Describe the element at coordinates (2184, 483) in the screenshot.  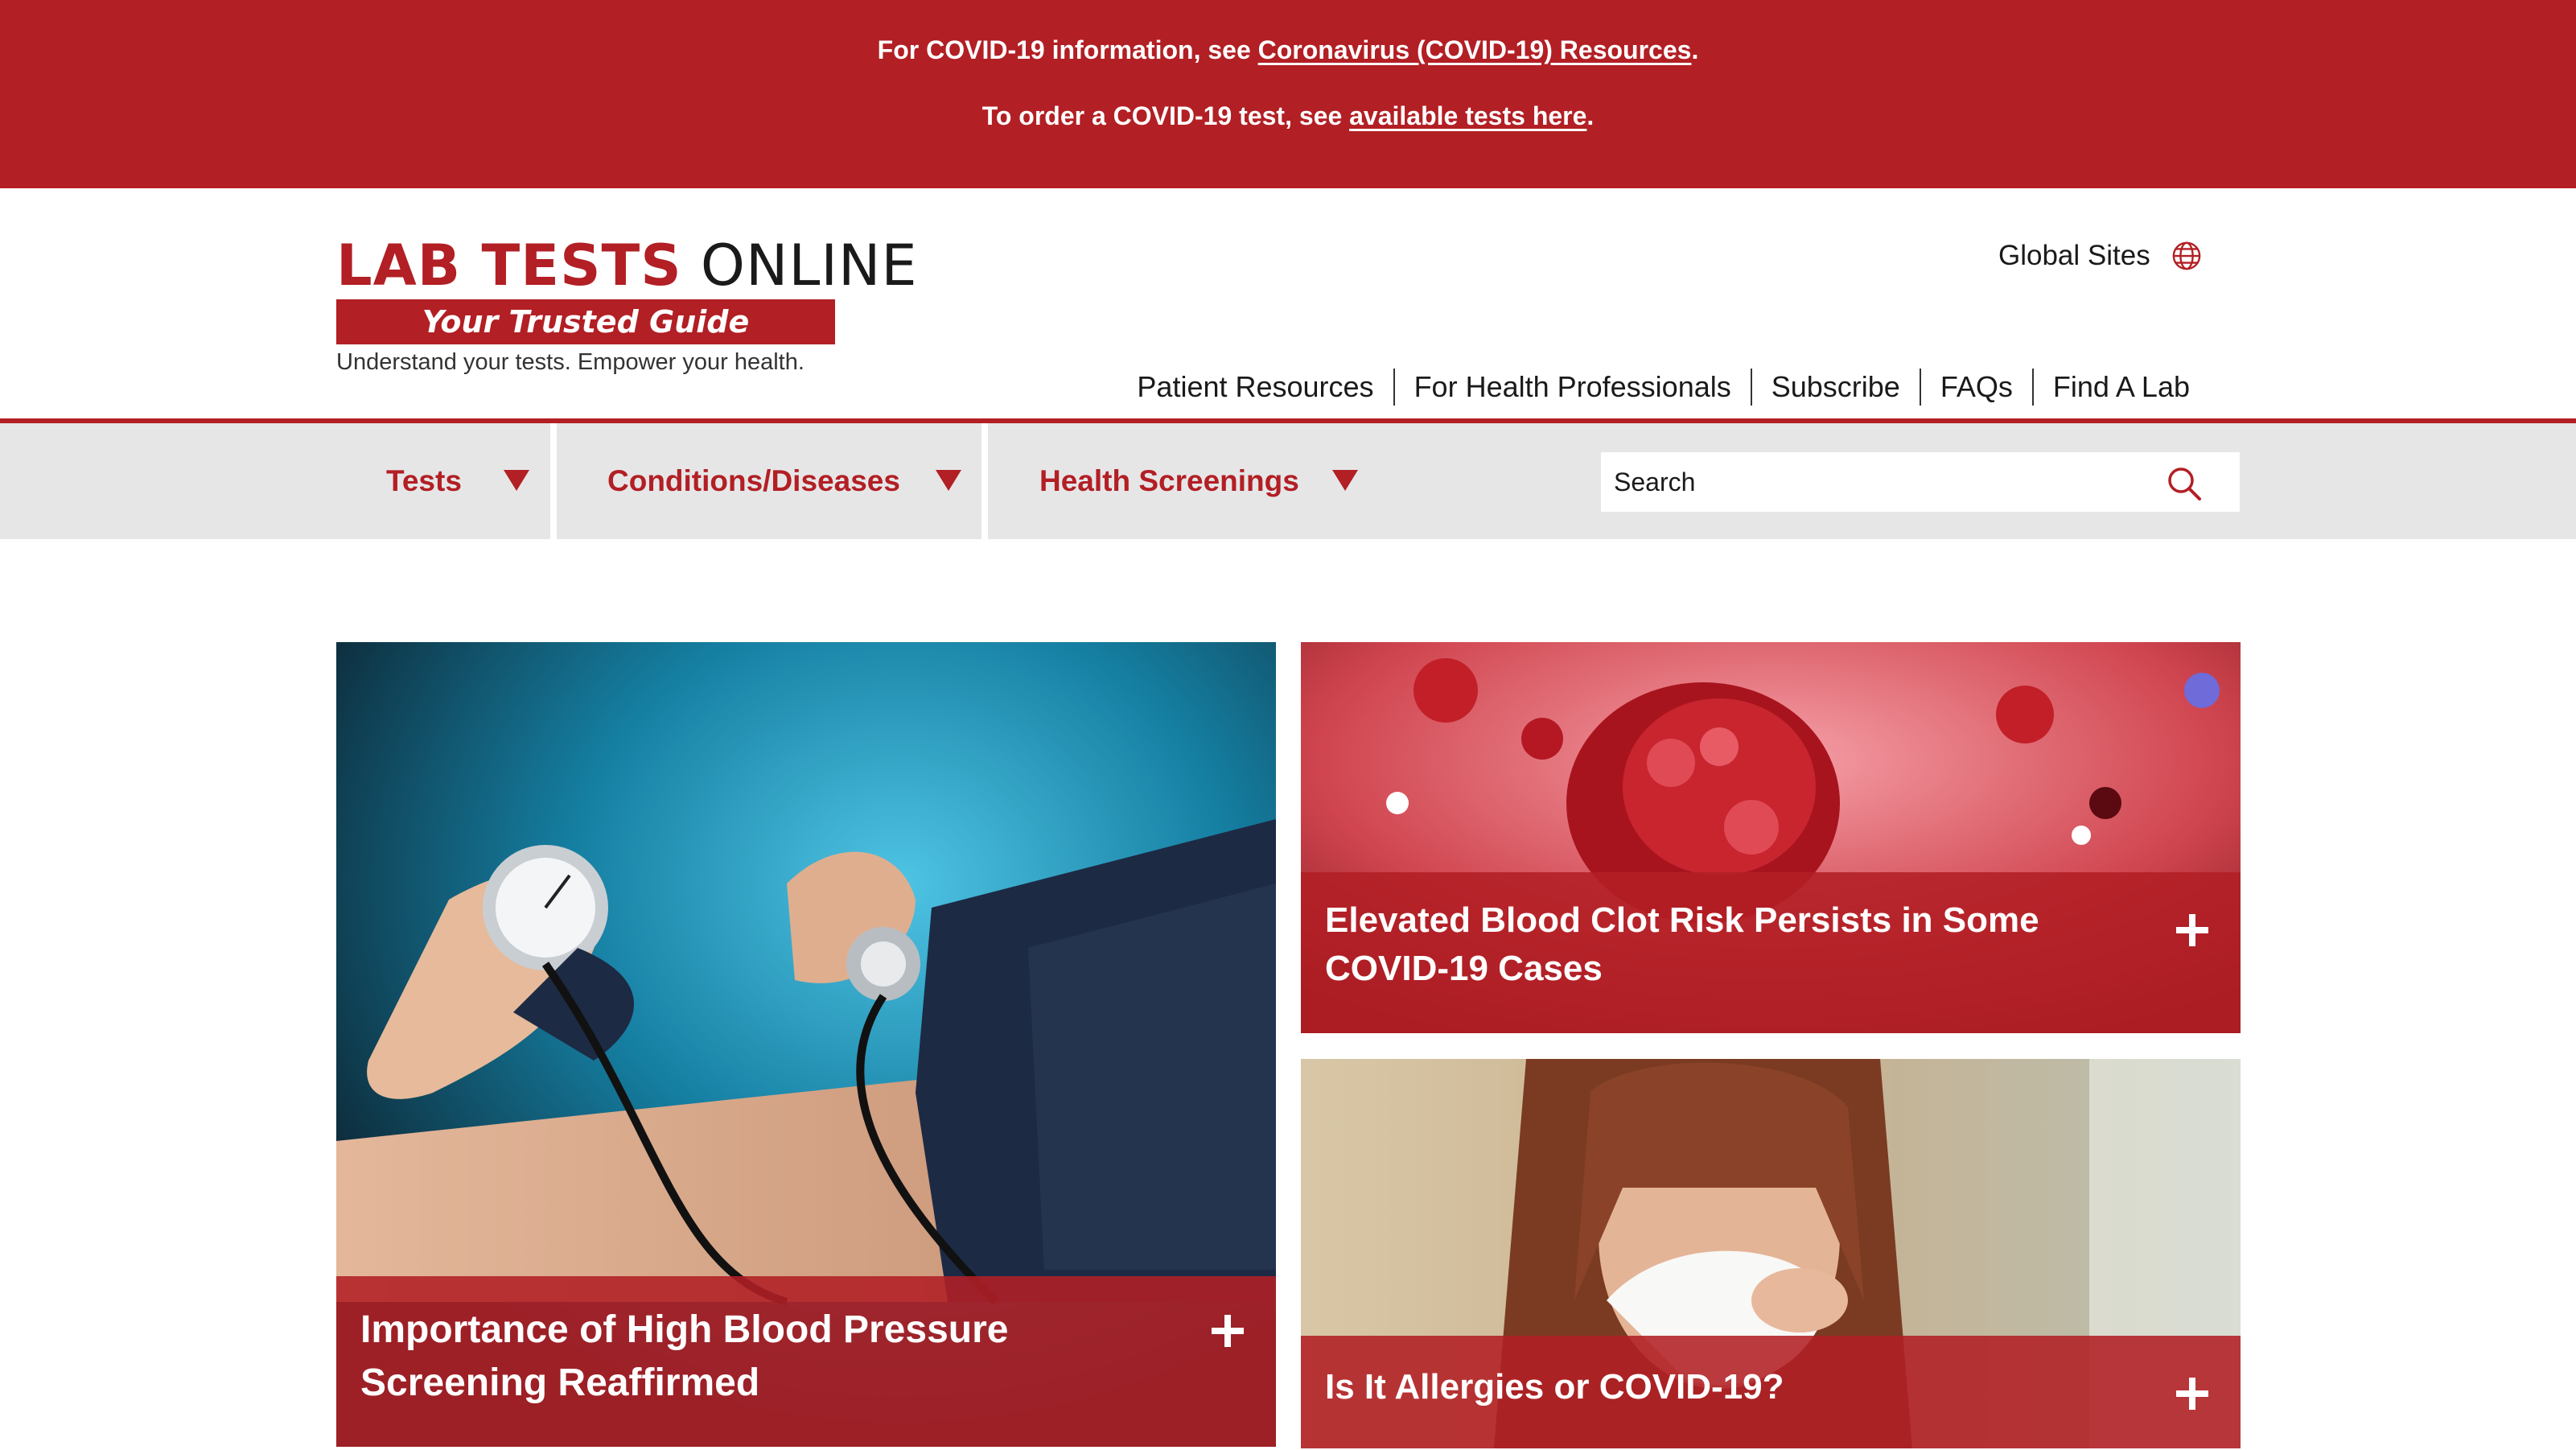
I see `search-icon` at that location.